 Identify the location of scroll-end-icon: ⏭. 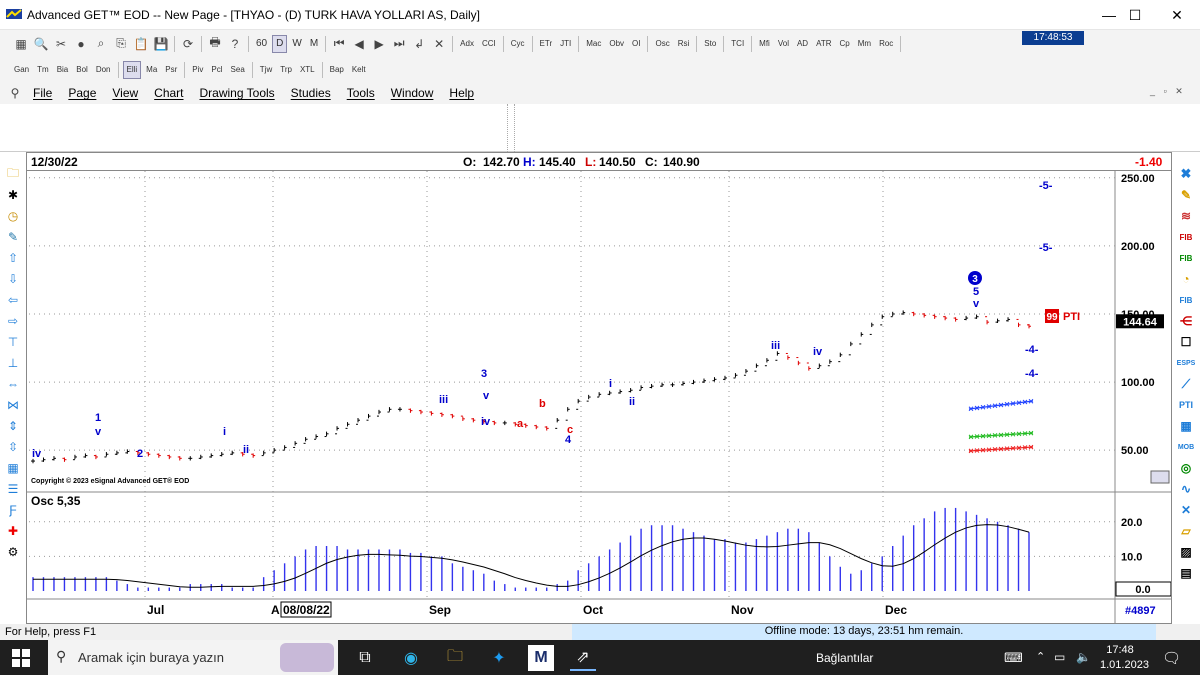
(399, 44).